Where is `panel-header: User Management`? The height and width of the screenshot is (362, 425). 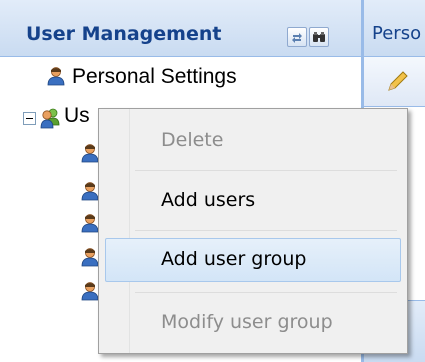
panel-header: User Management is located at coordinates (180, 28).